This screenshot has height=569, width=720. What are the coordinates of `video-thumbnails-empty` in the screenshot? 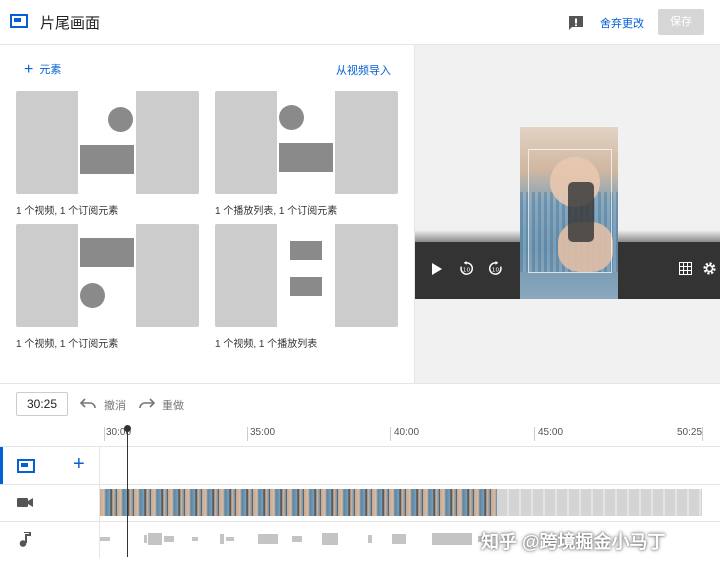 It's located at (599, 502).